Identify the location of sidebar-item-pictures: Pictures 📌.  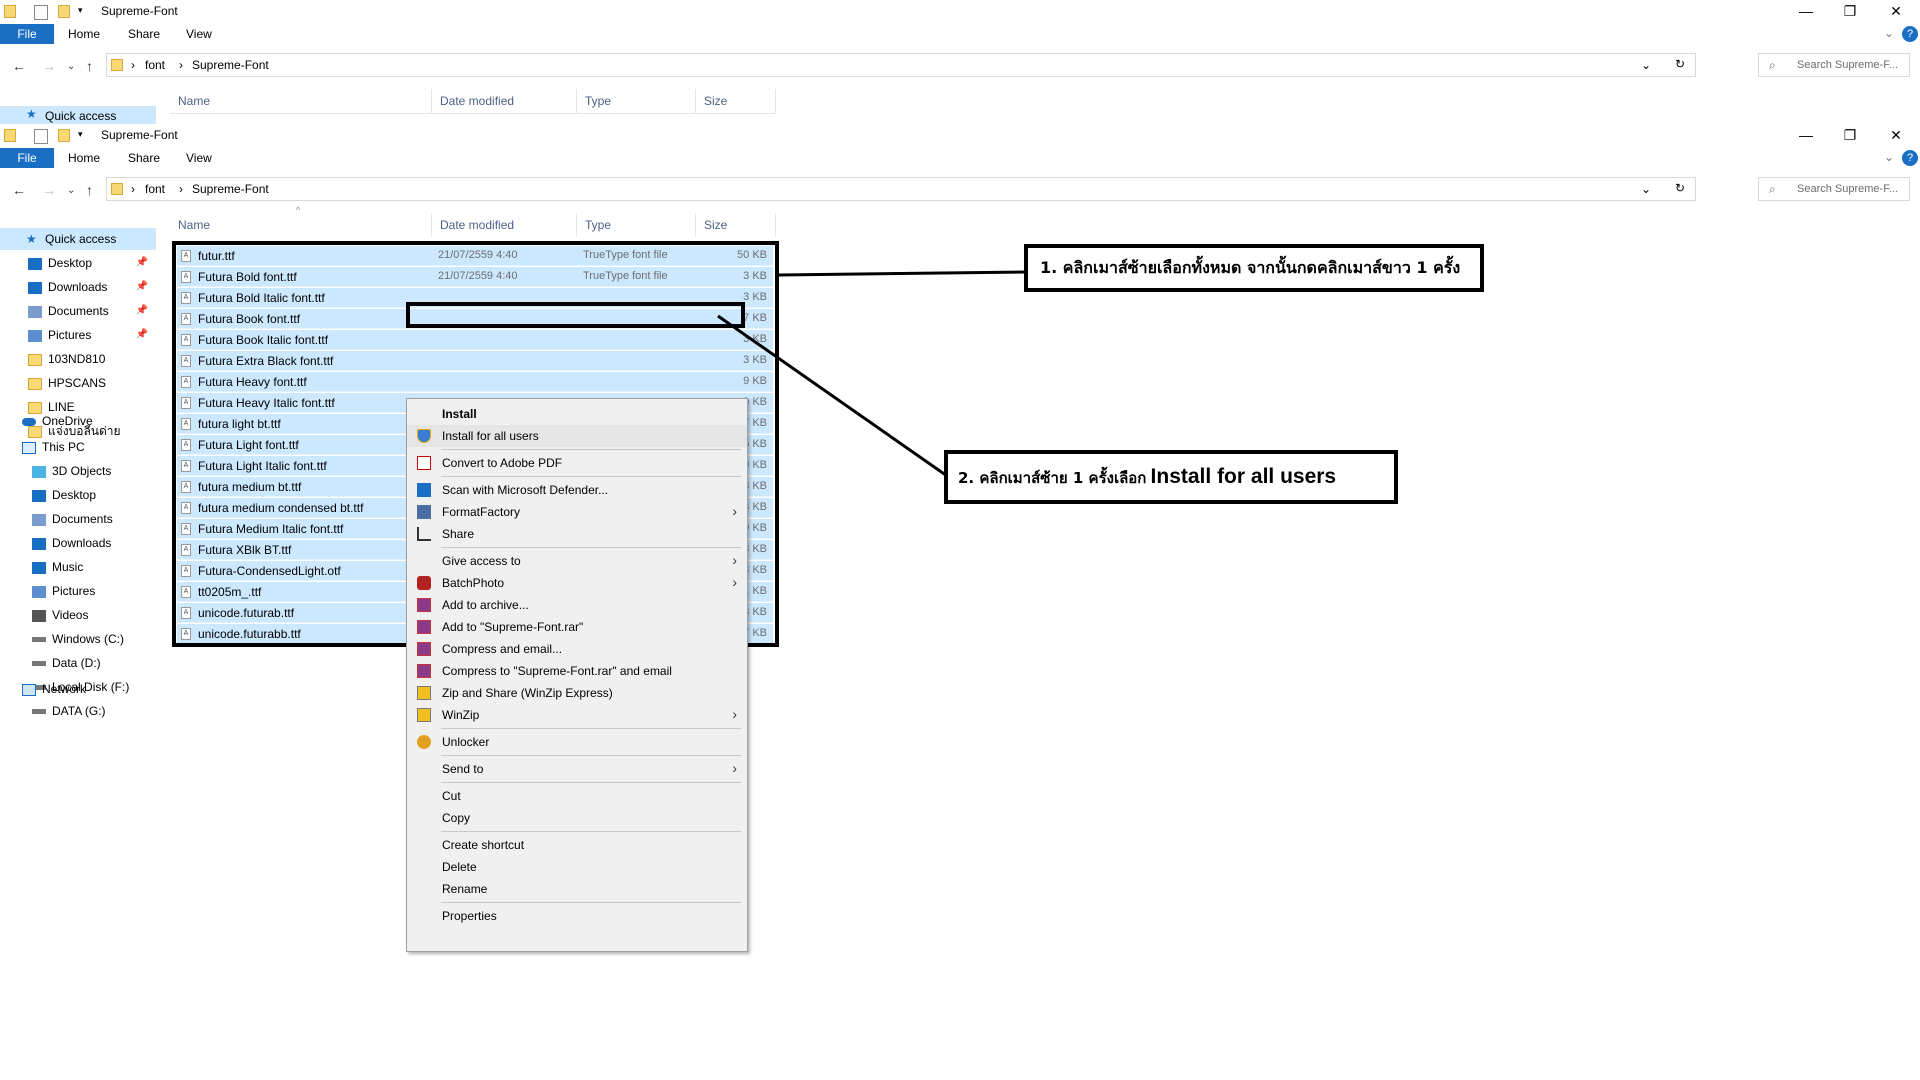
(92, 335).